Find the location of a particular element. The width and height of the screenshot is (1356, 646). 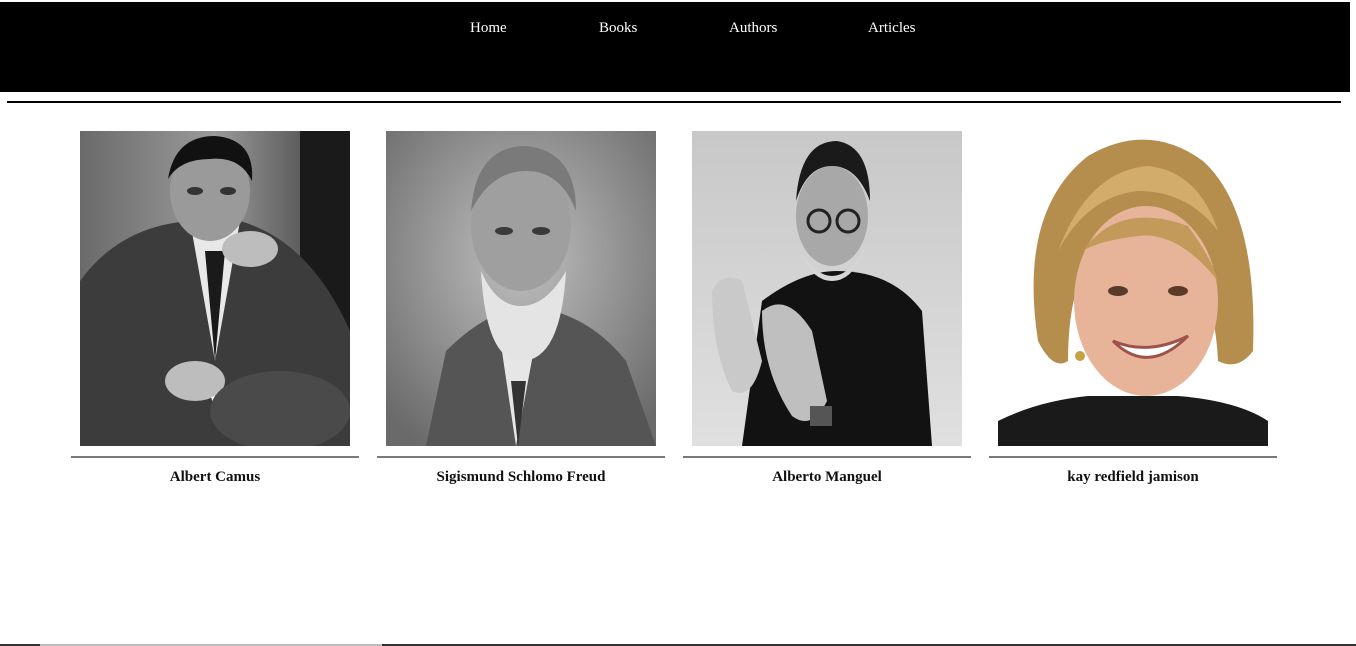

author-name: kay redfield jamison is located at coordinates (1133, 477).